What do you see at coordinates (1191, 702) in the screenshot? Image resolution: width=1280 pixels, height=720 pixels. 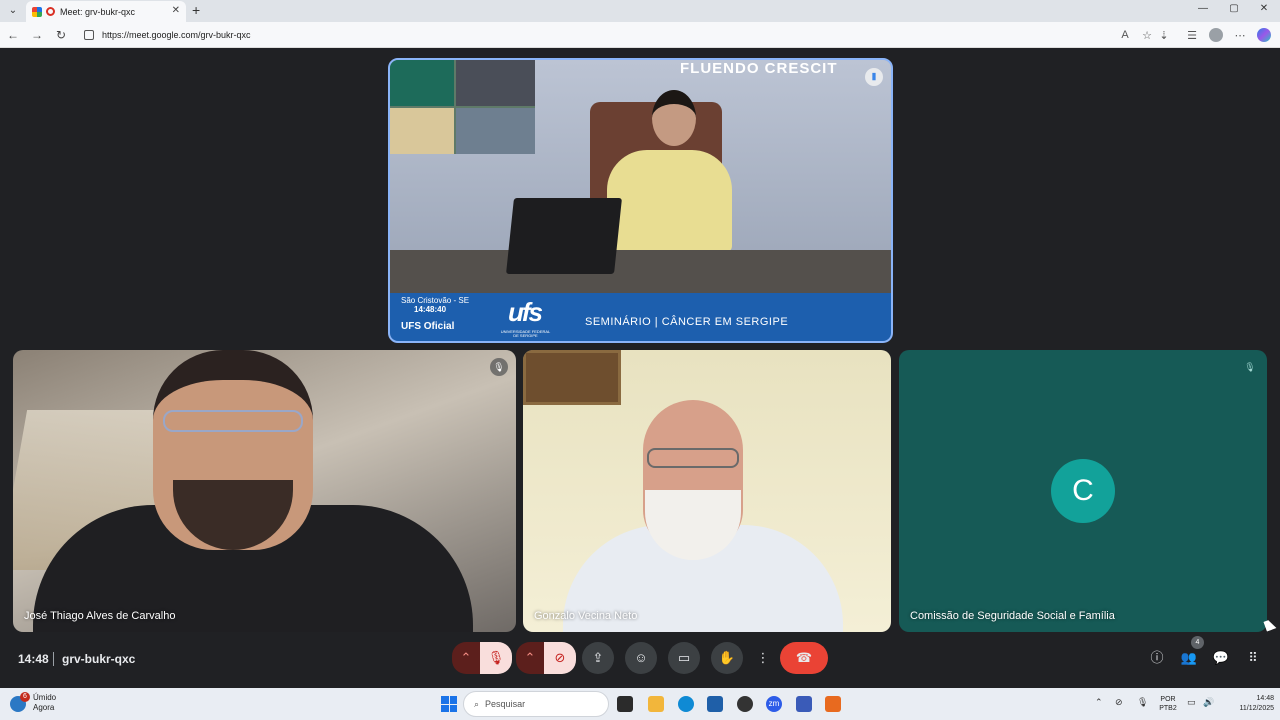 I see `network-icon: ▭` at bounding box center [1191, 702].